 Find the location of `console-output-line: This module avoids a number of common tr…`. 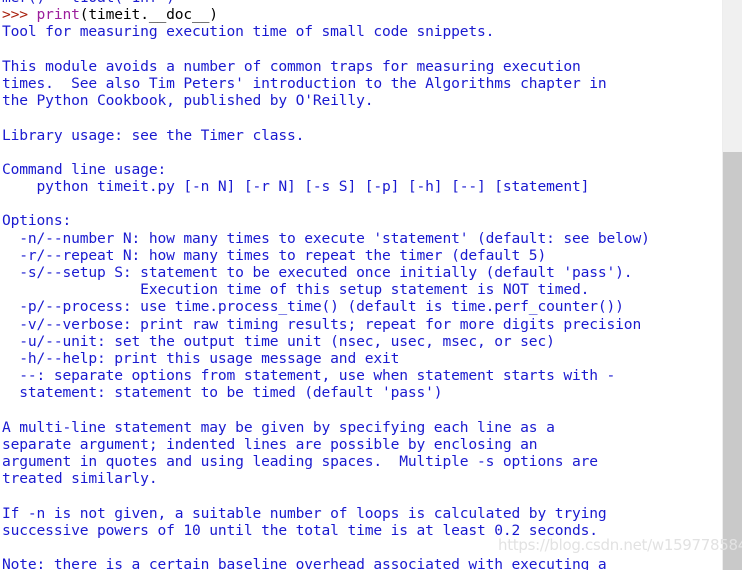

console-output-line: This module avoids a number of common tr… is located at coordinates (291, 66).